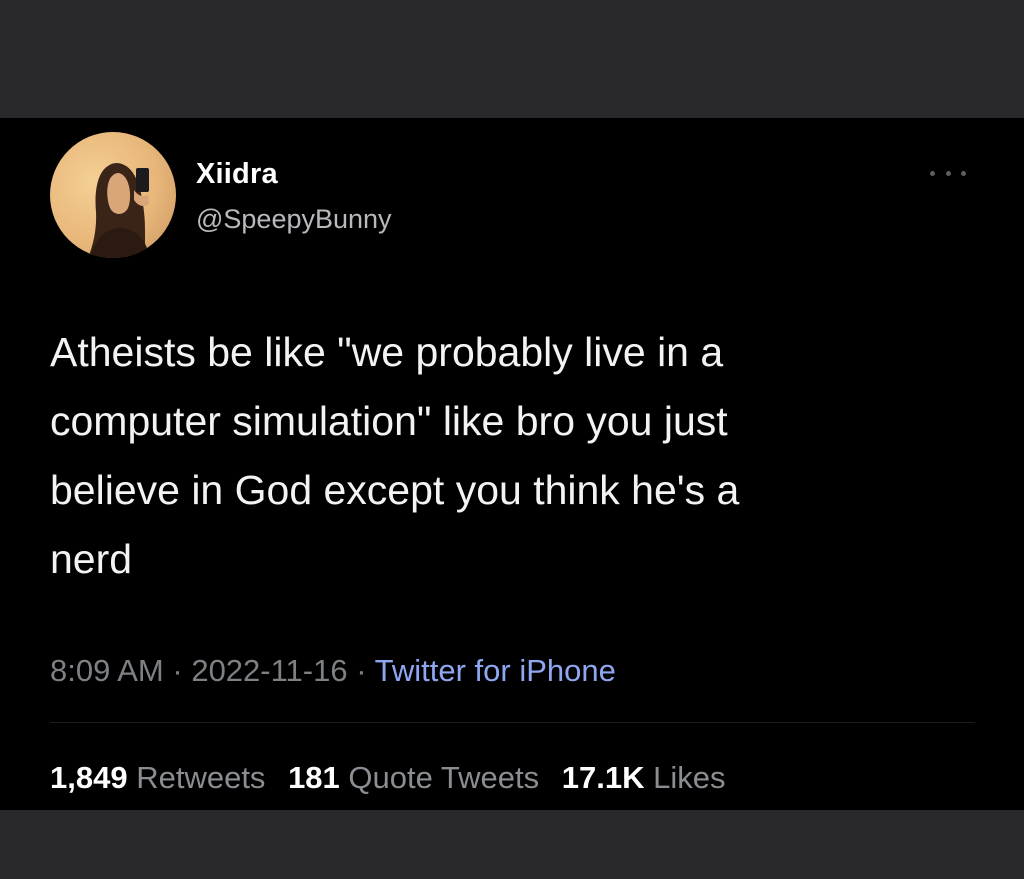 Image resolution: width=1024 pixels, height=879 pixels. What do you see at coordinates (512, 722) in the screenshot?
I see `divider` at bounding box center [512, 722].